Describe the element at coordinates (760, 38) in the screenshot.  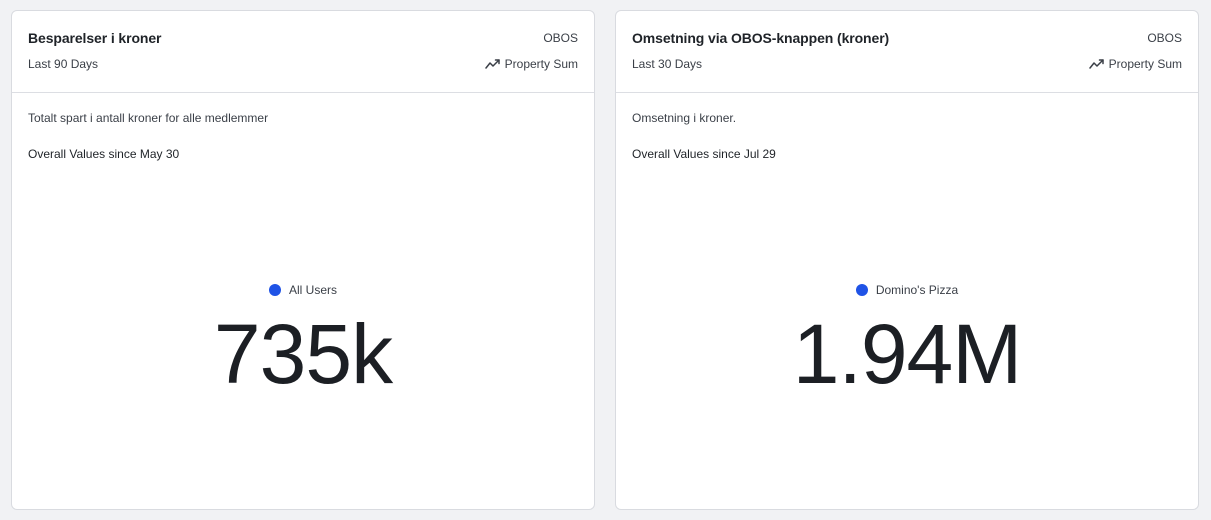
I see `card-title: Omsetning via OBOS-knappen (kroner)` at that location.